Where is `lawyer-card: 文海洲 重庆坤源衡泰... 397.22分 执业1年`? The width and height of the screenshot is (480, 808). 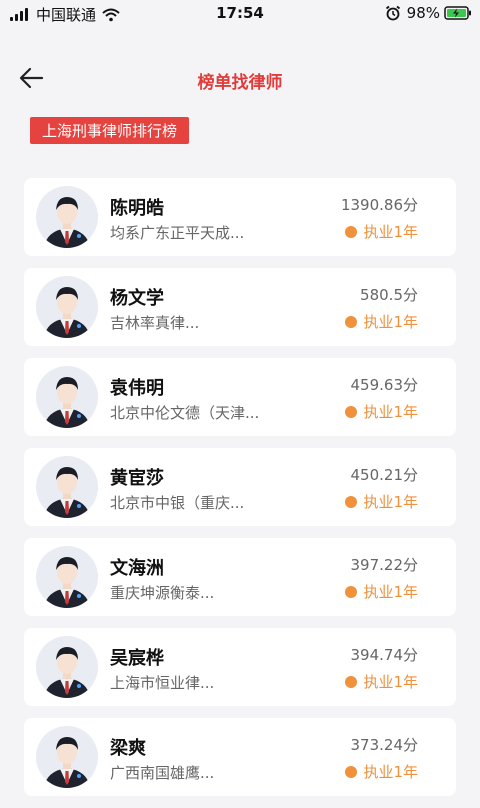
lawyer-card: 文海洲 重庆坤源衡泰... 397.22分 执业1年 is located at coordinates (240, 577).